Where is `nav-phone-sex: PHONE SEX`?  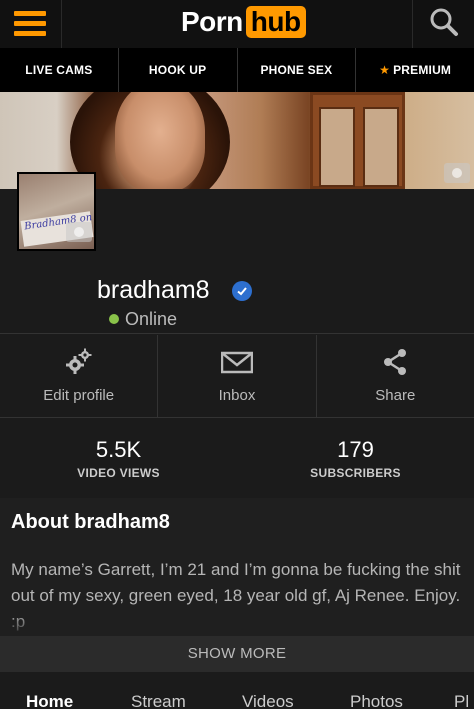
nav-phone-sex: PHONE SEX is located at coordinates (297, 70).